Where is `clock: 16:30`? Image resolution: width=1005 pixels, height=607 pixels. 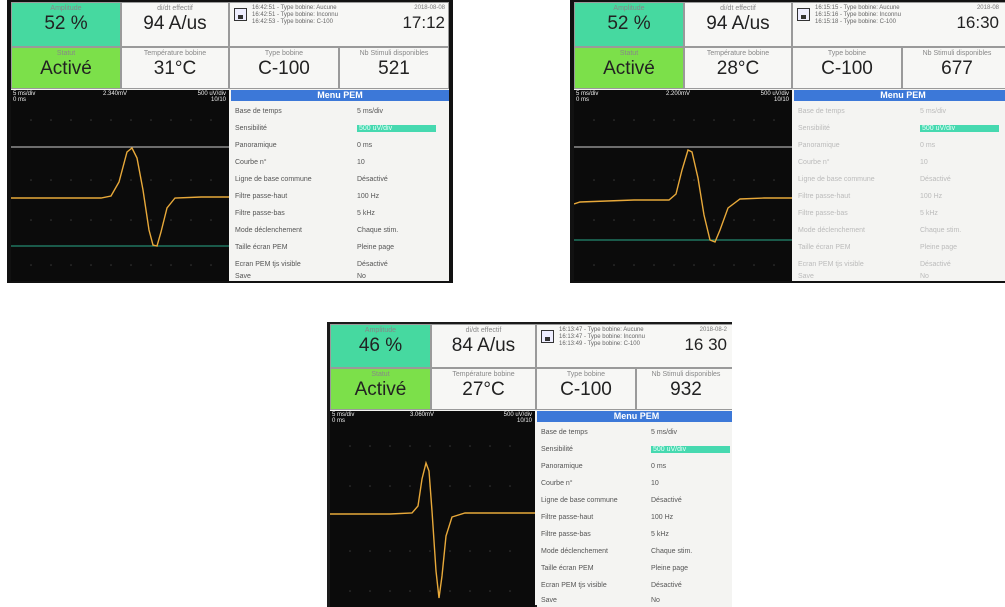 clock: 16:30 is located at coordinates (977, 22).